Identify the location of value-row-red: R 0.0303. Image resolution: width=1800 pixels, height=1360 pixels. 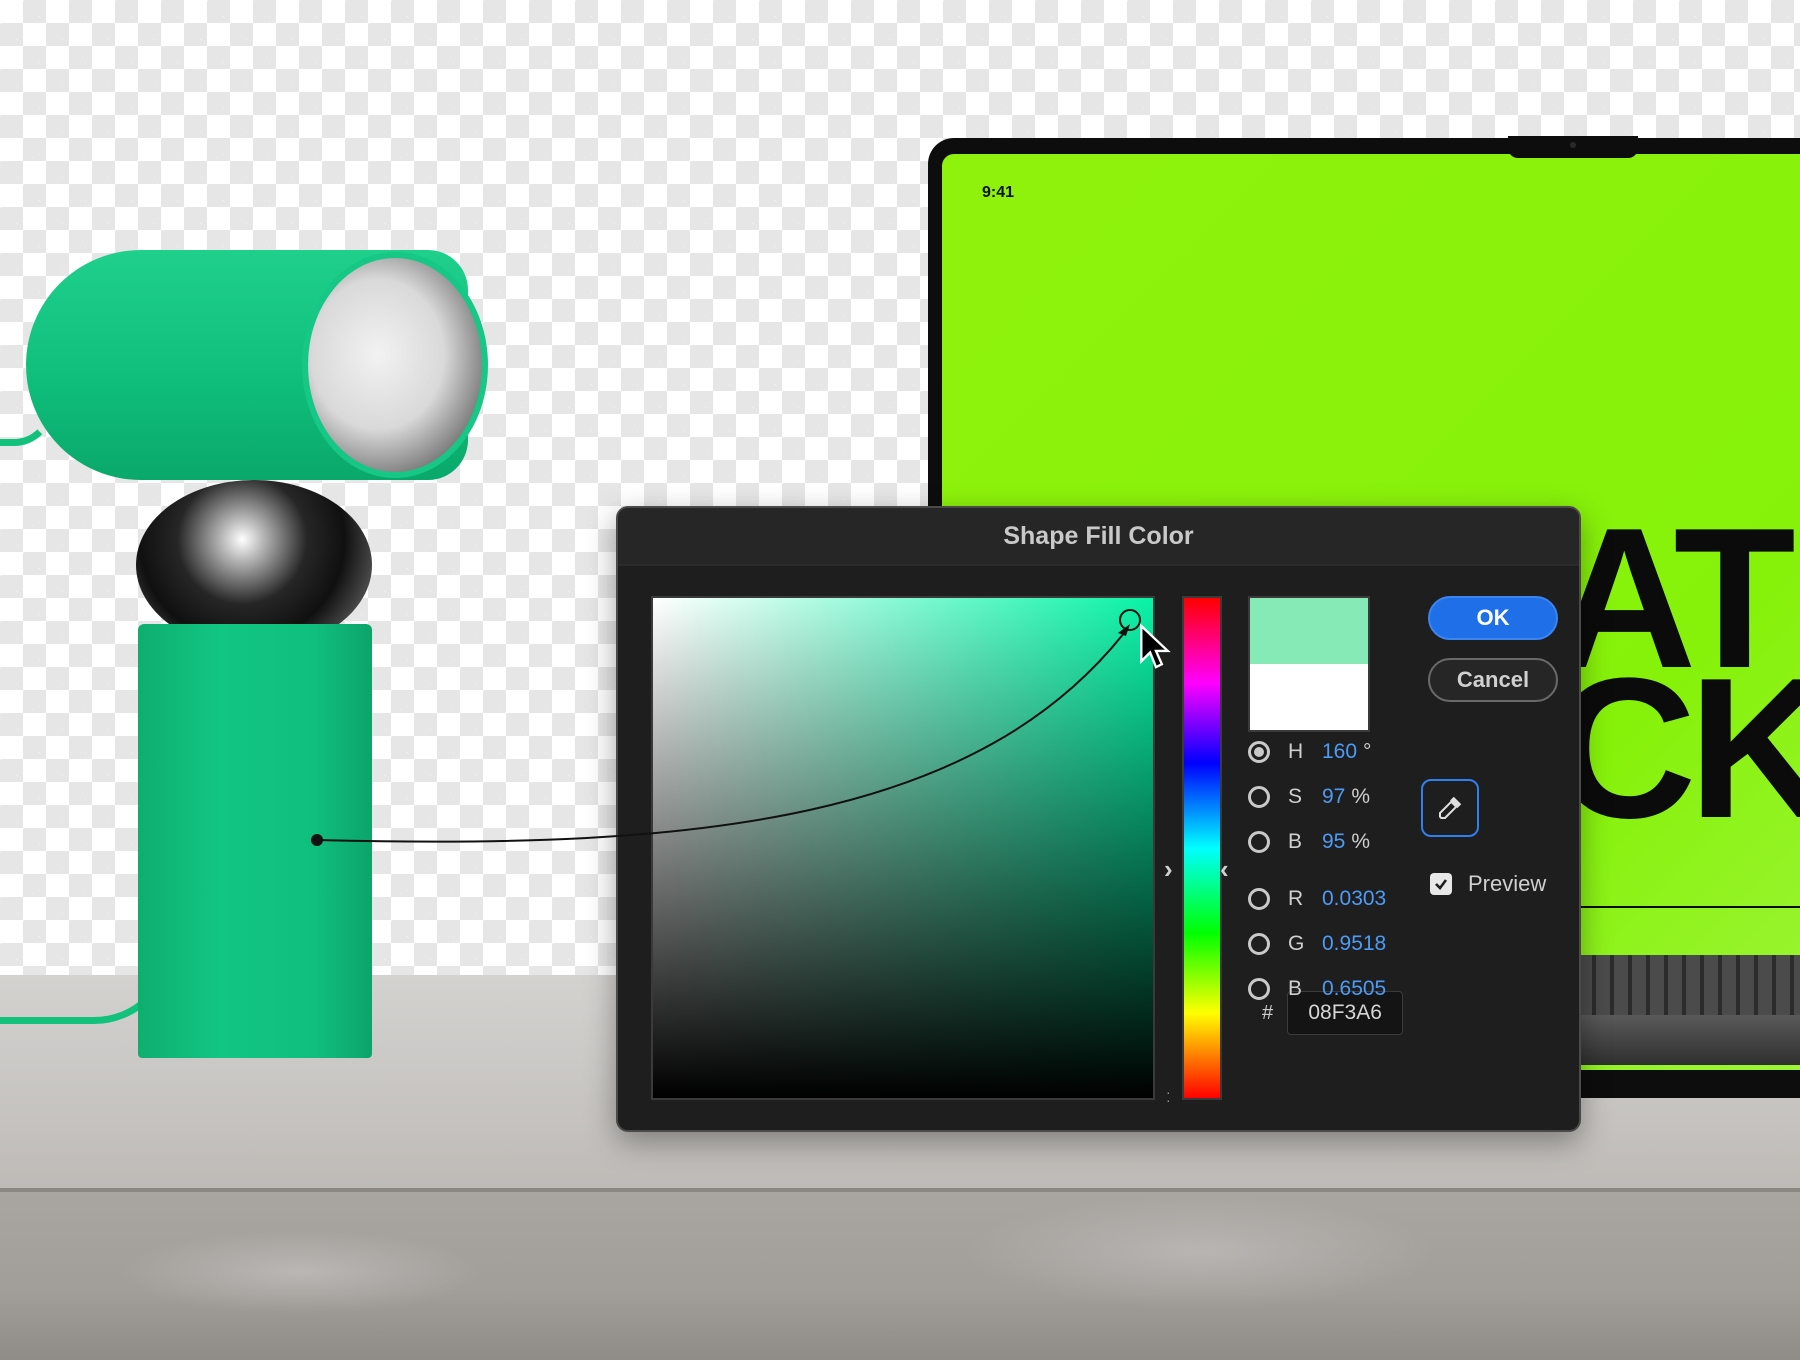
(1317, 899).